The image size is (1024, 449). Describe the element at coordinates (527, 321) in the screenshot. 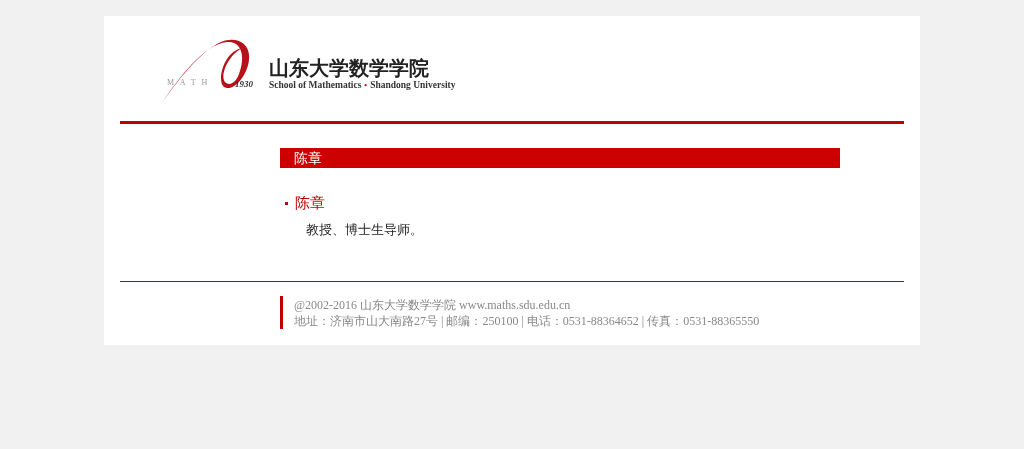

I see `footer-text: 地址：济南市山大南路27号 | 邮编：250100 | 电话：0531-88364652 | 传真：0531-88365550` at that location.